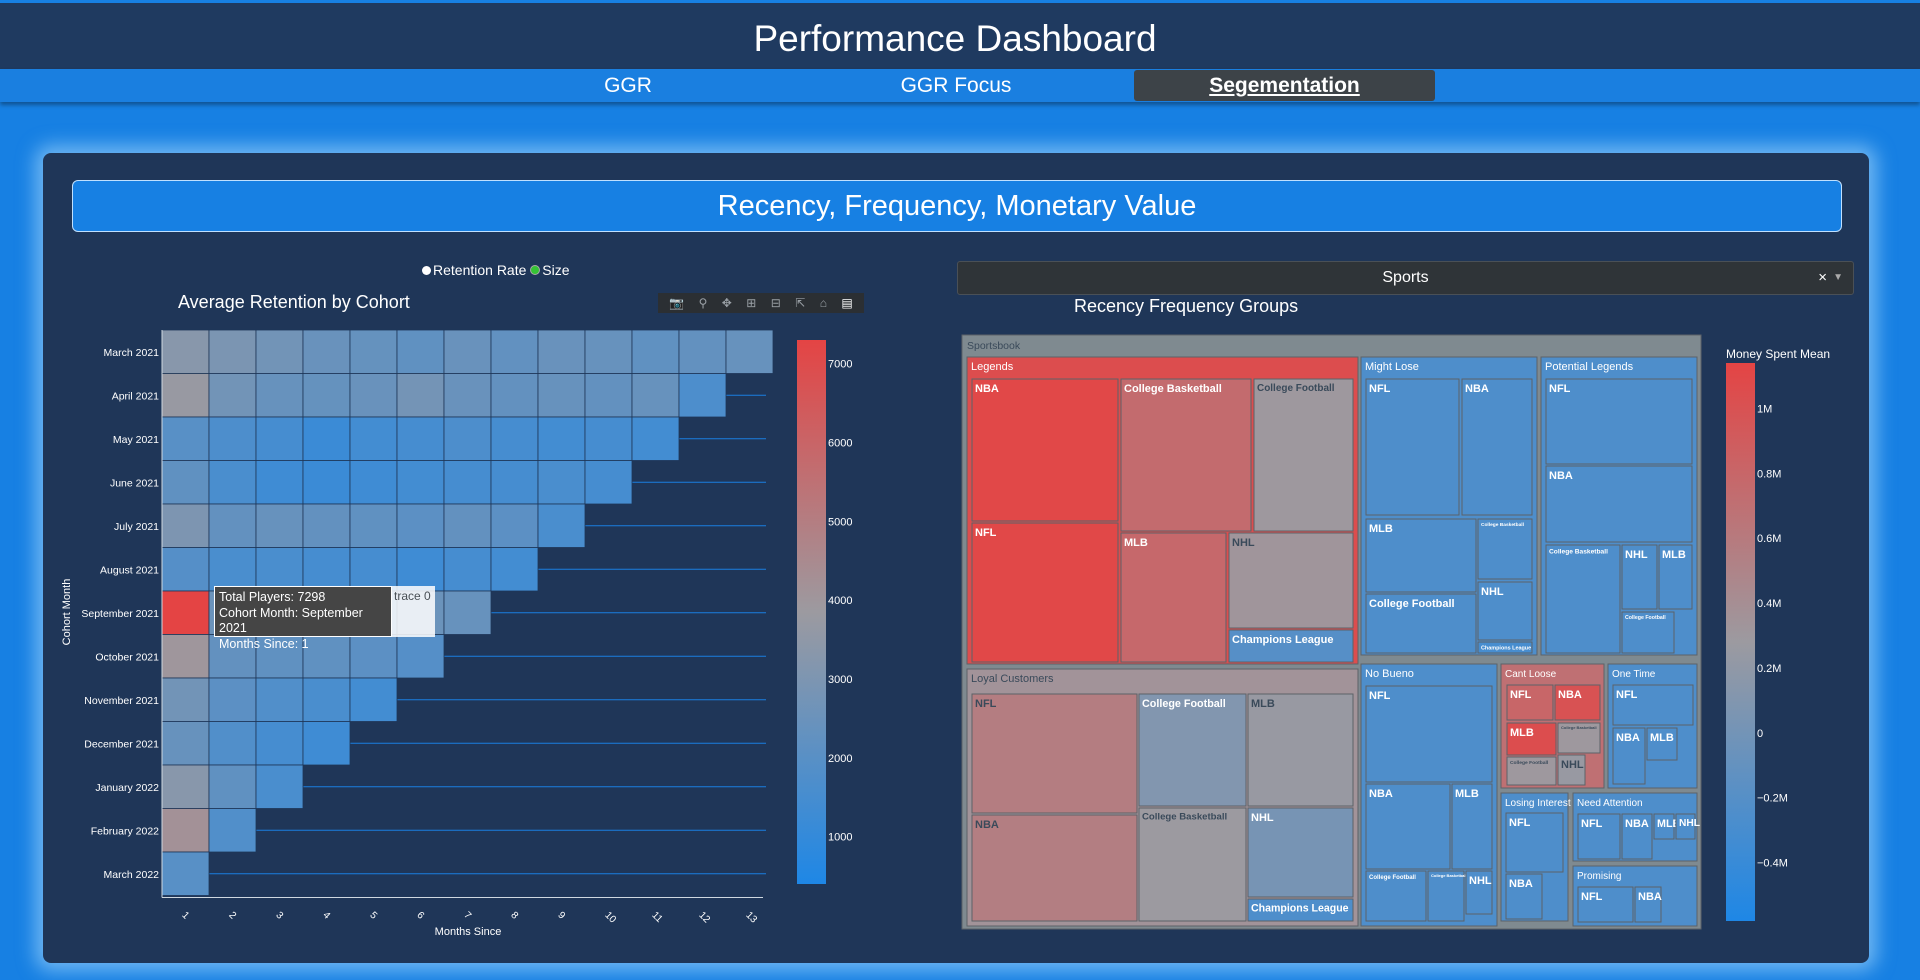 This screenshot has width=1920, height=980. Describe the element at coordinates (1769, 539) in the screenshot. I see `colorbar-tick-label: 0.6M` at that location.